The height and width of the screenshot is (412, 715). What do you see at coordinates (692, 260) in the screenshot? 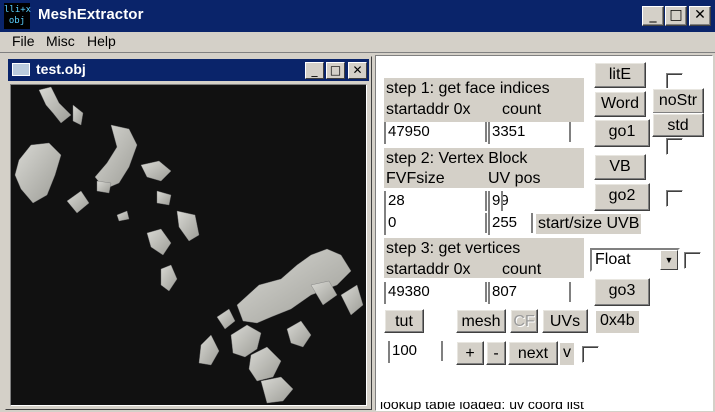
I see `format-checkbox` at bounding box center [692, 260].